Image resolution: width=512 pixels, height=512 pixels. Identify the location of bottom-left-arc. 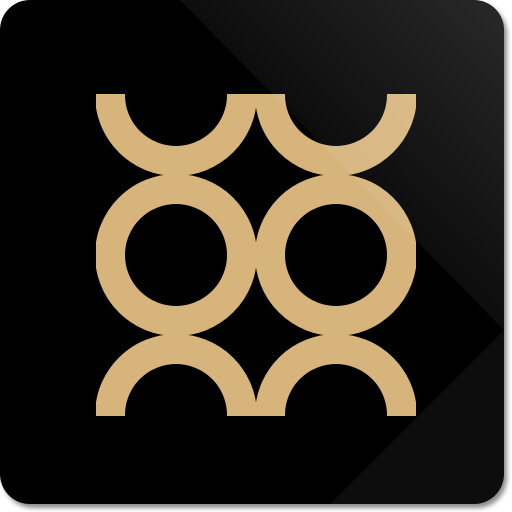
(176, 375).